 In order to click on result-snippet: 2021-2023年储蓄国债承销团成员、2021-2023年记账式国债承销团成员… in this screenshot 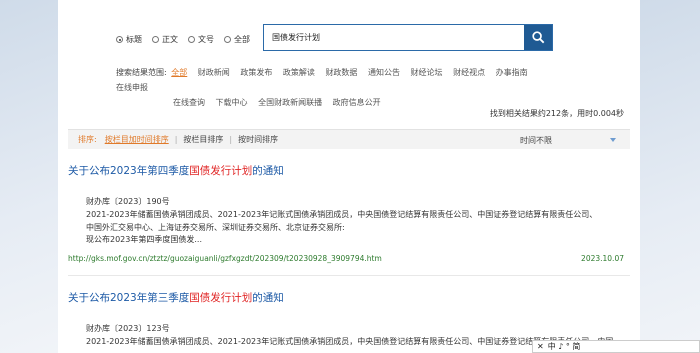, I will do `click(342, 227)`.